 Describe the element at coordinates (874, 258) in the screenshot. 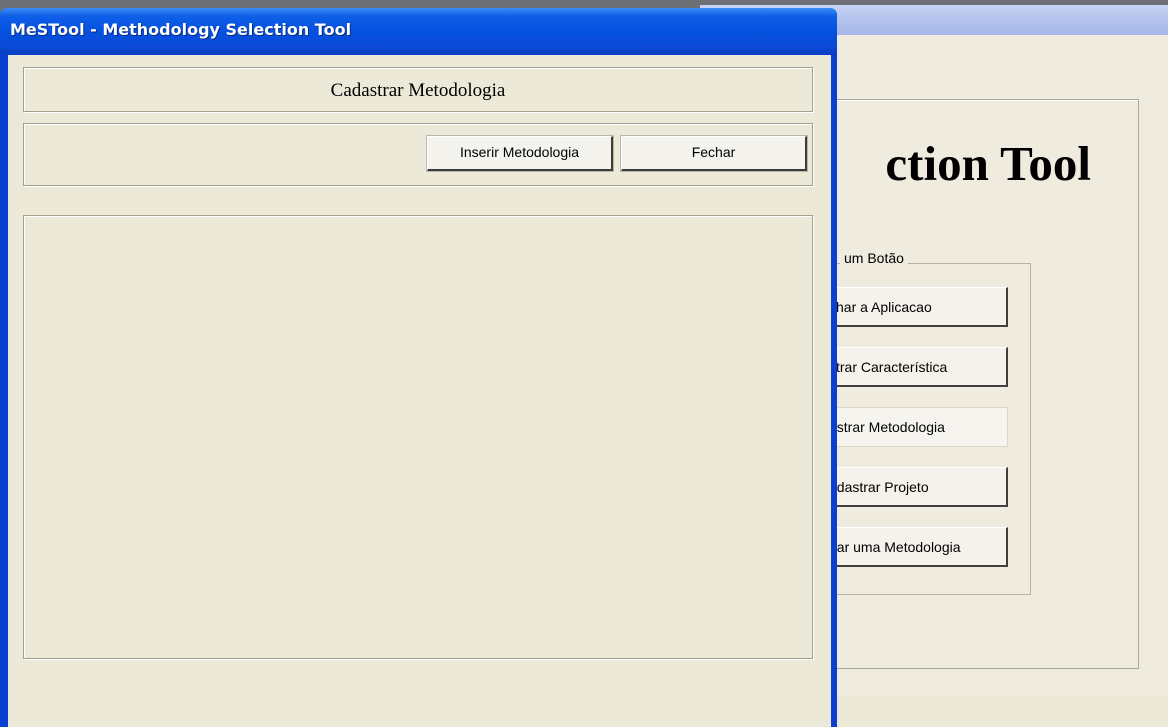

I see `button-group-legend: um Botão` at that location.